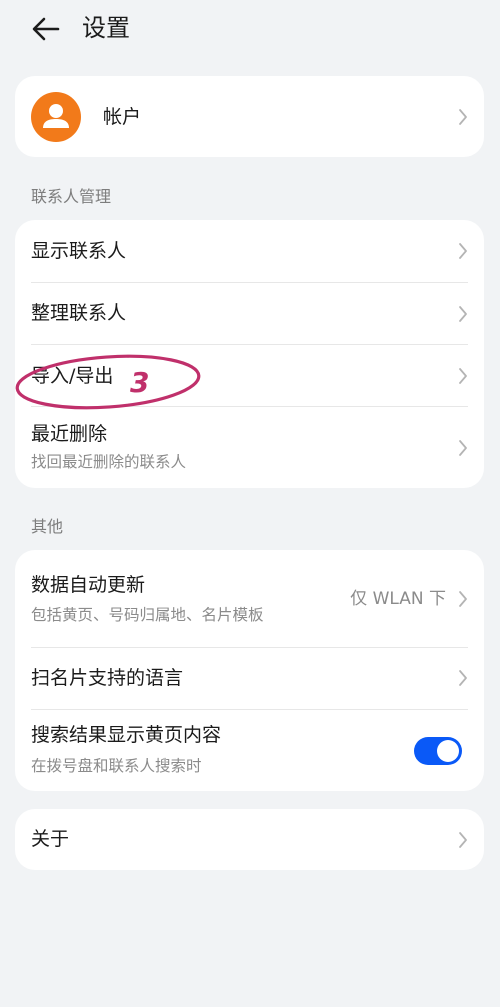  What do you see at coordinates (79, 313) in the screenshot?
I see `row-label: 整理联系人` at bounding box center [79, 313].